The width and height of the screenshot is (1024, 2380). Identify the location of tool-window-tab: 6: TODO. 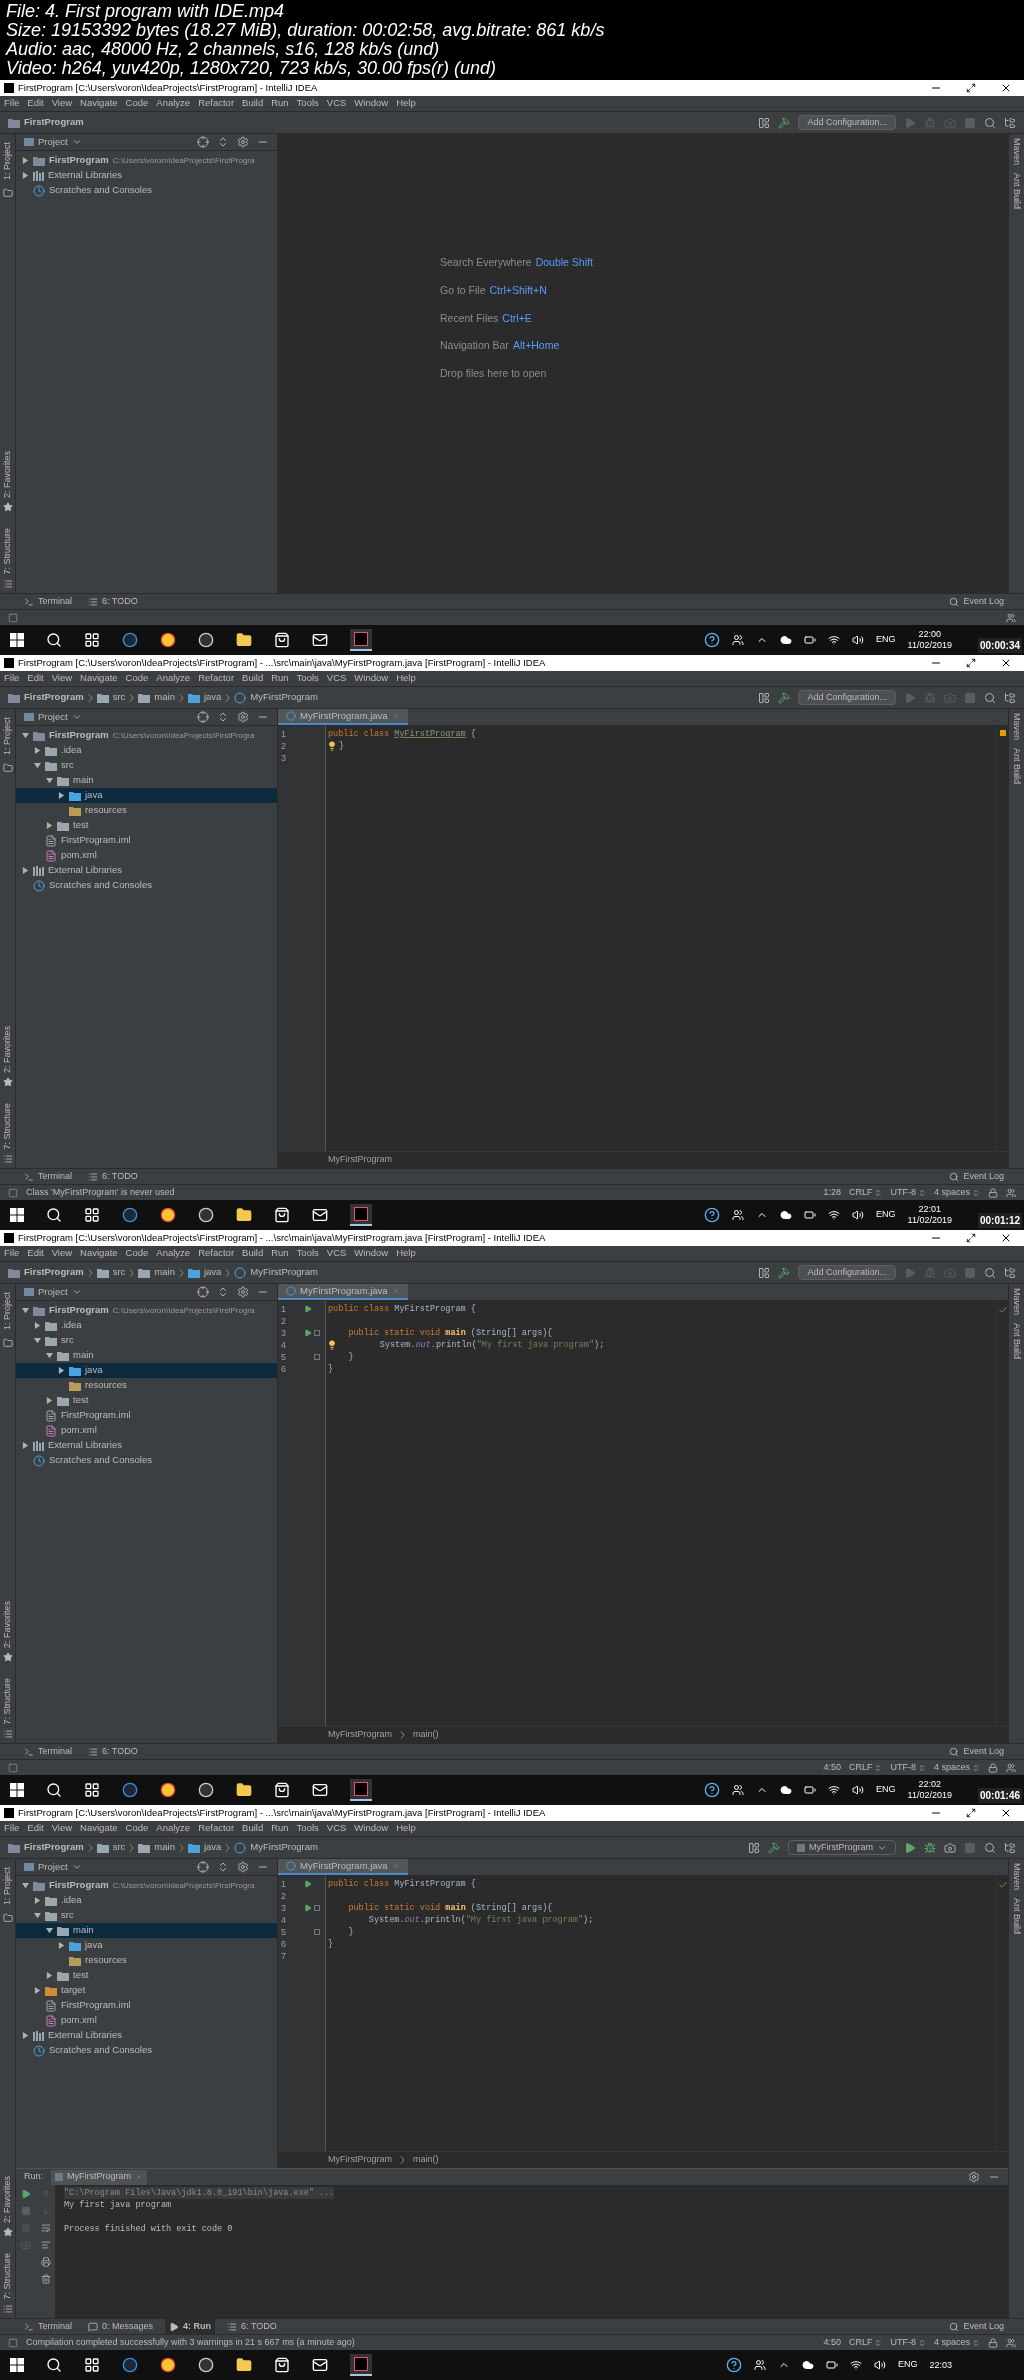
(113, 601).